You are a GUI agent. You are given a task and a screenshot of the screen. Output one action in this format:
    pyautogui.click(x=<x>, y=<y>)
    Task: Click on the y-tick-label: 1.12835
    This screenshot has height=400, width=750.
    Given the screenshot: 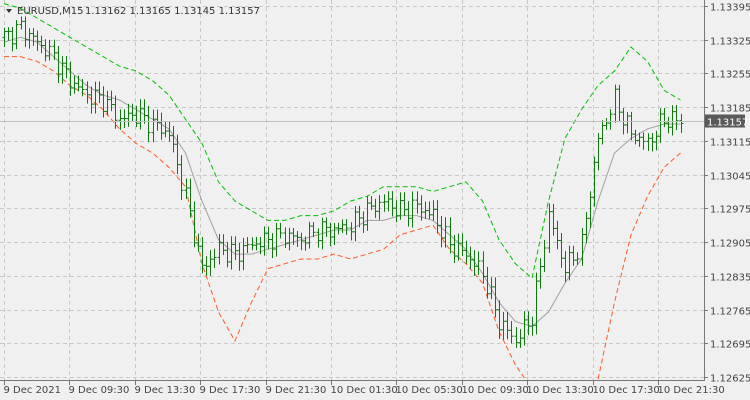 What is the action you would take?
    pyautogui.click(x=730, y=278)
    